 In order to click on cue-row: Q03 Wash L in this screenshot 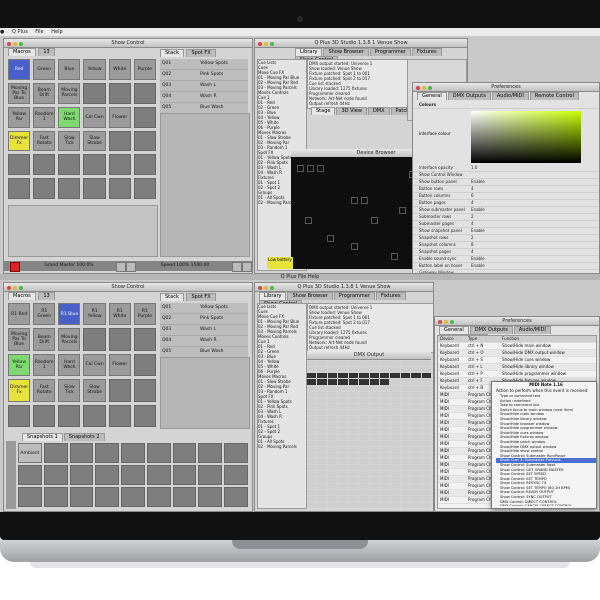, I will do `click(204, 86)`.